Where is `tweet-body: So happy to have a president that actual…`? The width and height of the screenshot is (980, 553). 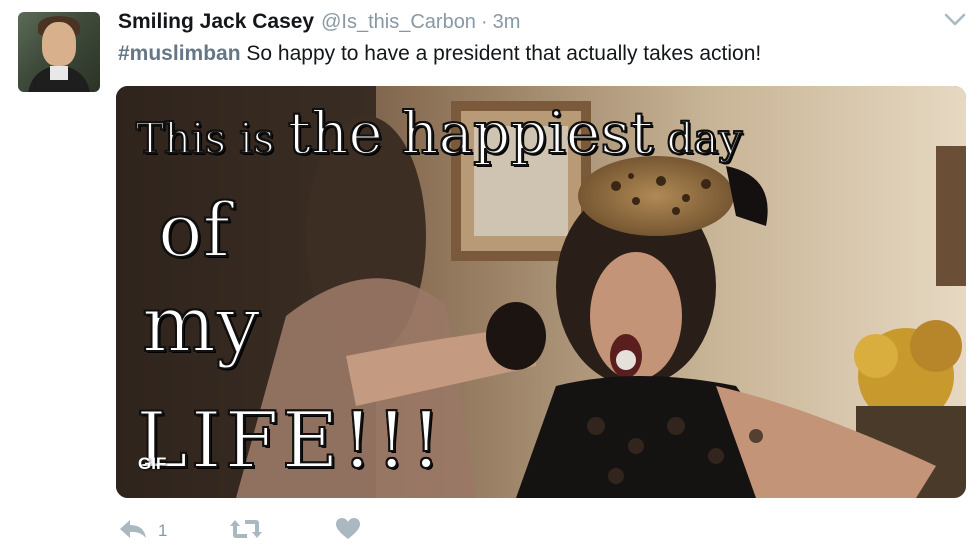 tweet-body: So happy to have a president that actual… is located at coordinates (501, 53).